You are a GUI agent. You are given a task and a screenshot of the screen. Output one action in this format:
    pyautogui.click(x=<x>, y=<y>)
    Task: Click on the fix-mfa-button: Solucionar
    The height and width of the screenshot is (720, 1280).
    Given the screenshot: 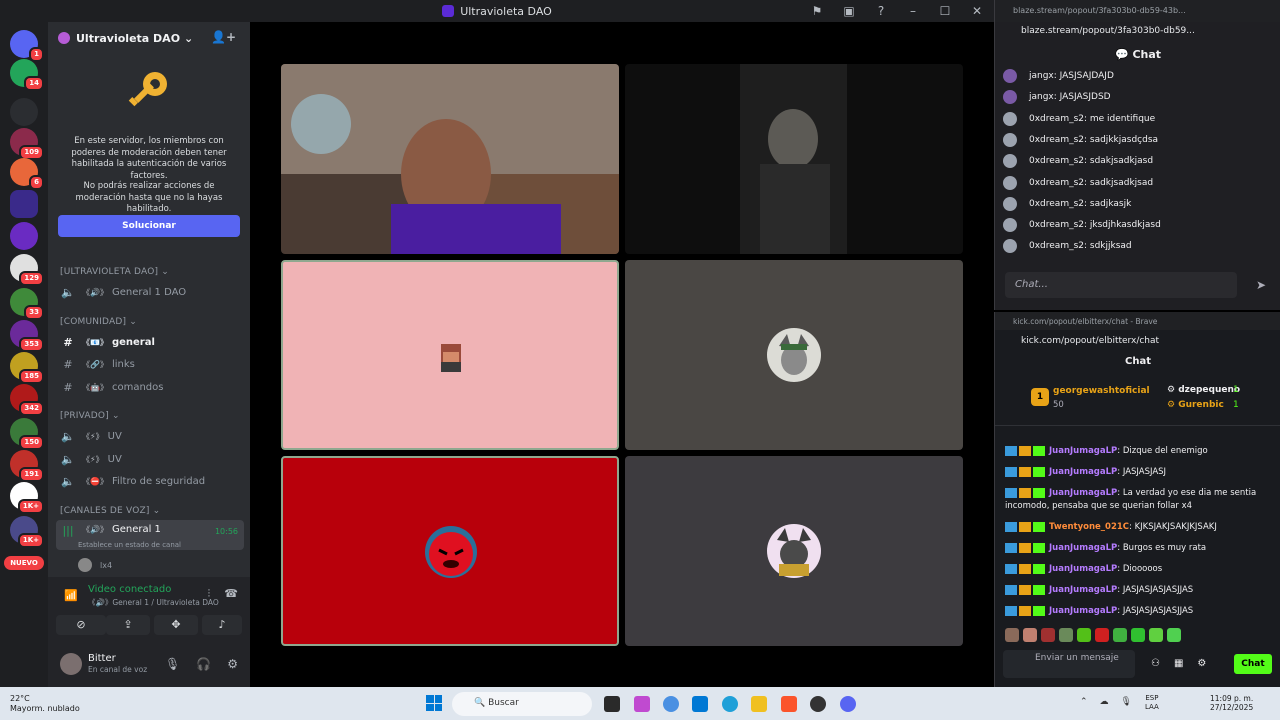 What is the action you would take?
    pyautogui.click(x=149, y=226)
    